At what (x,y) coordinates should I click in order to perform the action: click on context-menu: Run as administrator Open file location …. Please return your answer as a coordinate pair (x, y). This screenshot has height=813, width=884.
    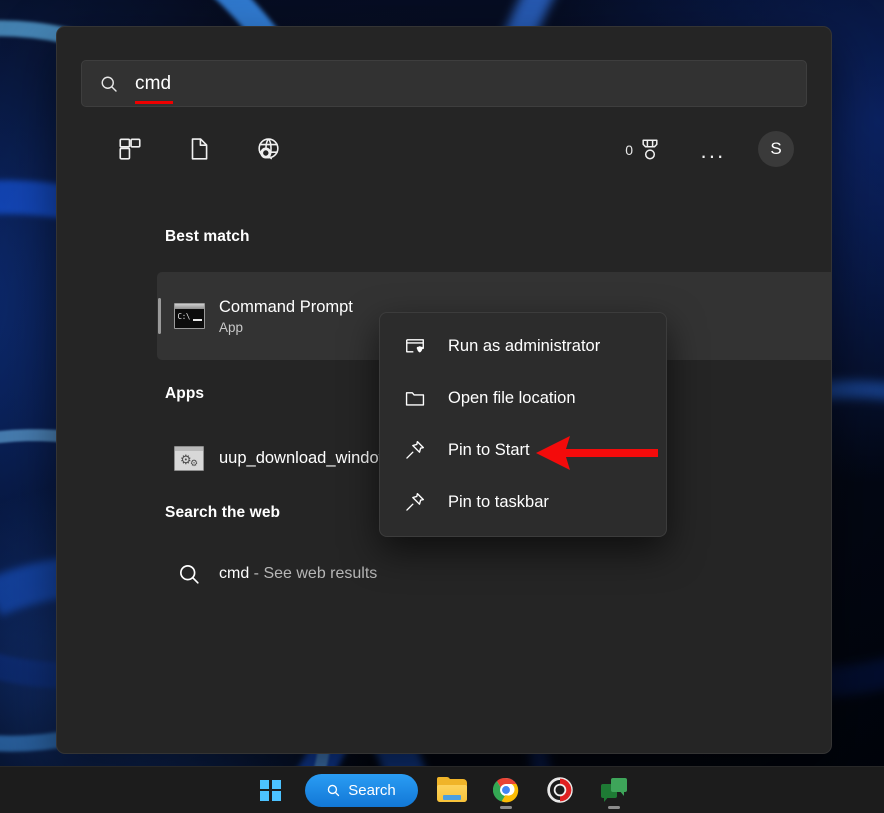
    Looking at the image, I should click on (523, 424).